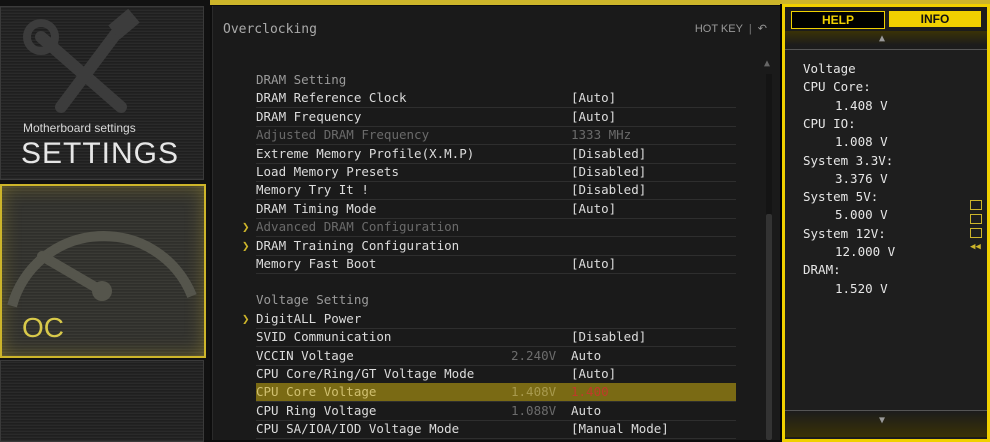 The image size is (990, 442). I want to click on settings-title: SETTINGS, so click(100, 153).